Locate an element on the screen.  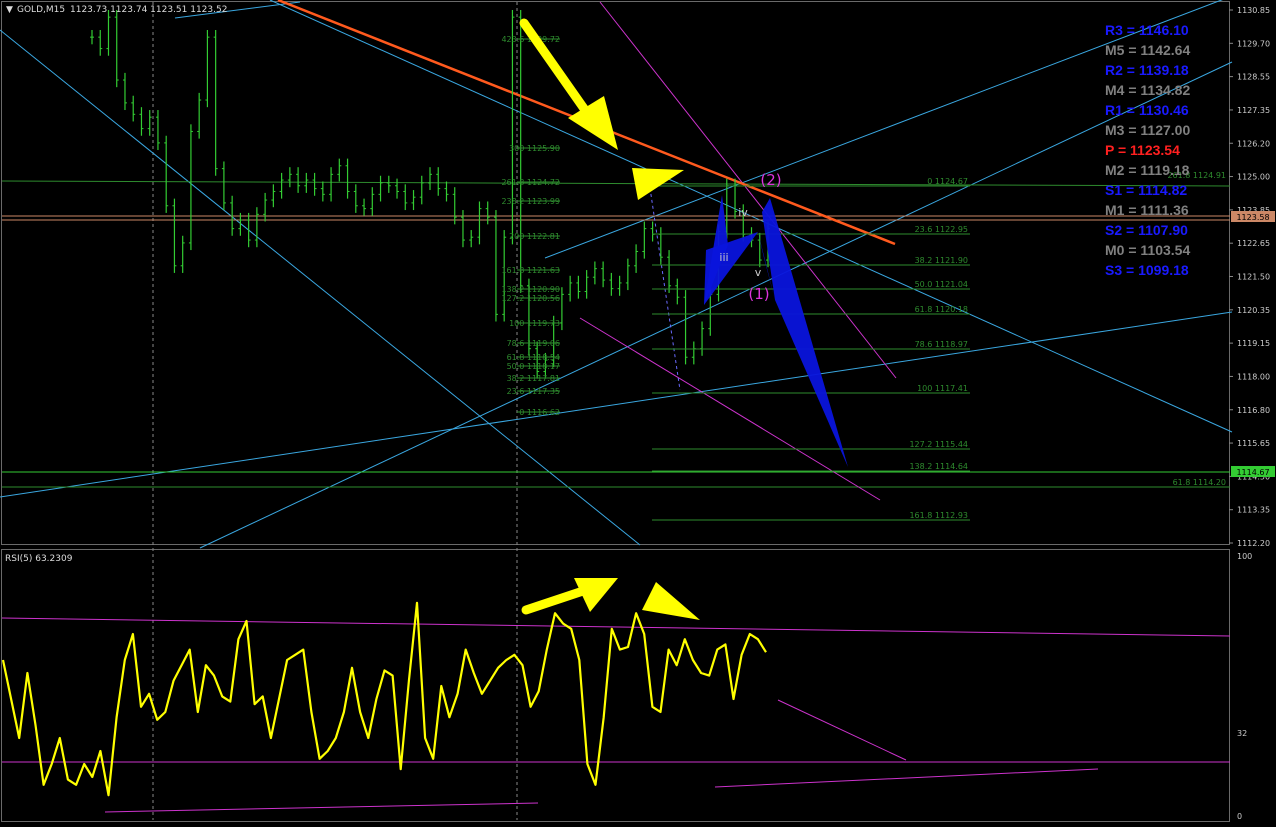
pivot-level-label: R1 = 1130.46 is located at coordinates (1147, 110).